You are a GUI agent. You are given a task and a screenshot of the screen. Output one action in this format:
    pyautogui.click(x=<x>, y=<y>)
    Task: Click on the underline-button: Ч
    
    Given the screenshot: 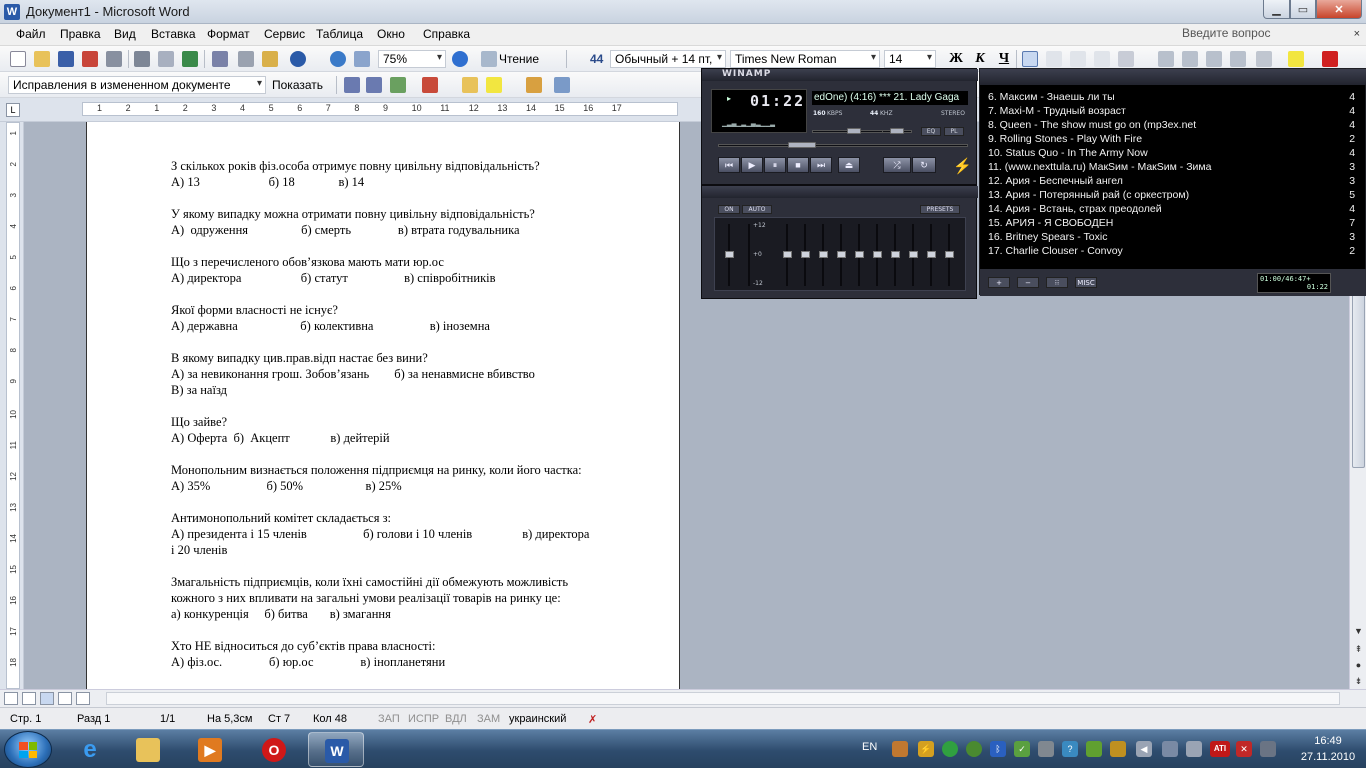 What is the action you would take?
    pyautogui.click(x=1004, y=59)
    